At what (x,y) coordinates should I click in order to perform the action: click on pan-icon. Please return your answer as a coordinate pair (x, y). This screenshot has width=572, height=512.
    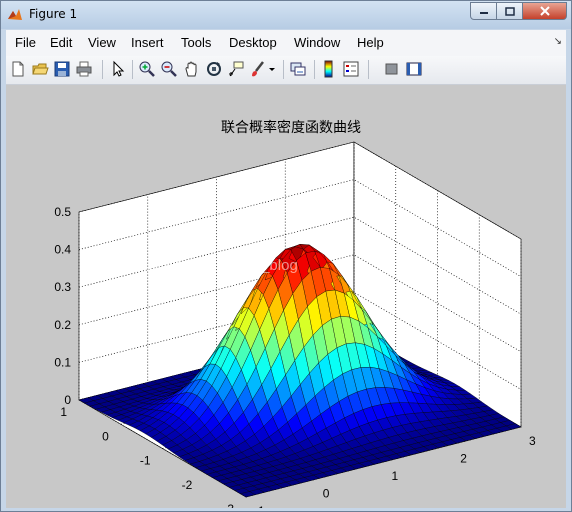
    Looking at the image, I should click on (192, 69).